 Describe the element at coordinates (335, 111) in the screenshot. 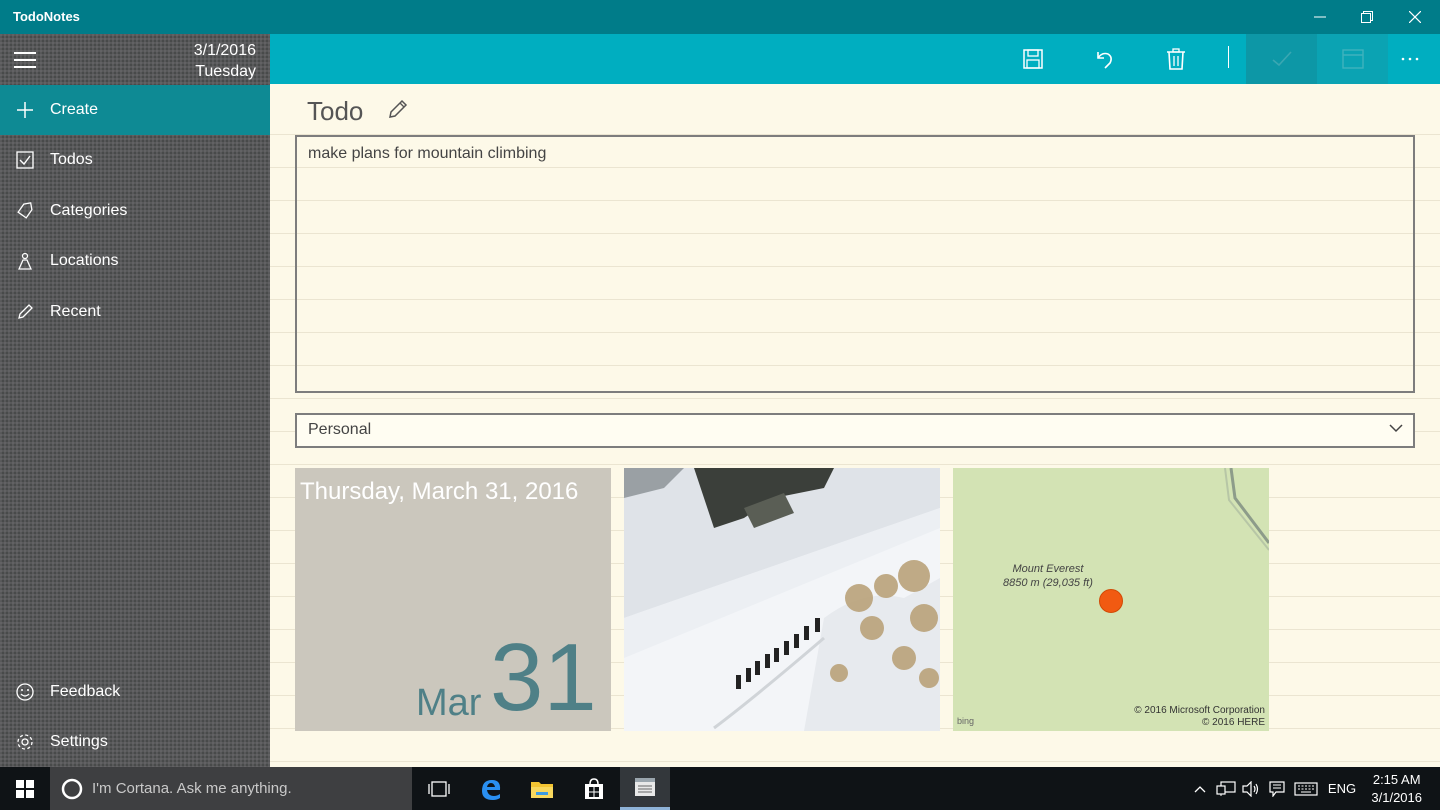

I see `page-title: Todo` at that location.